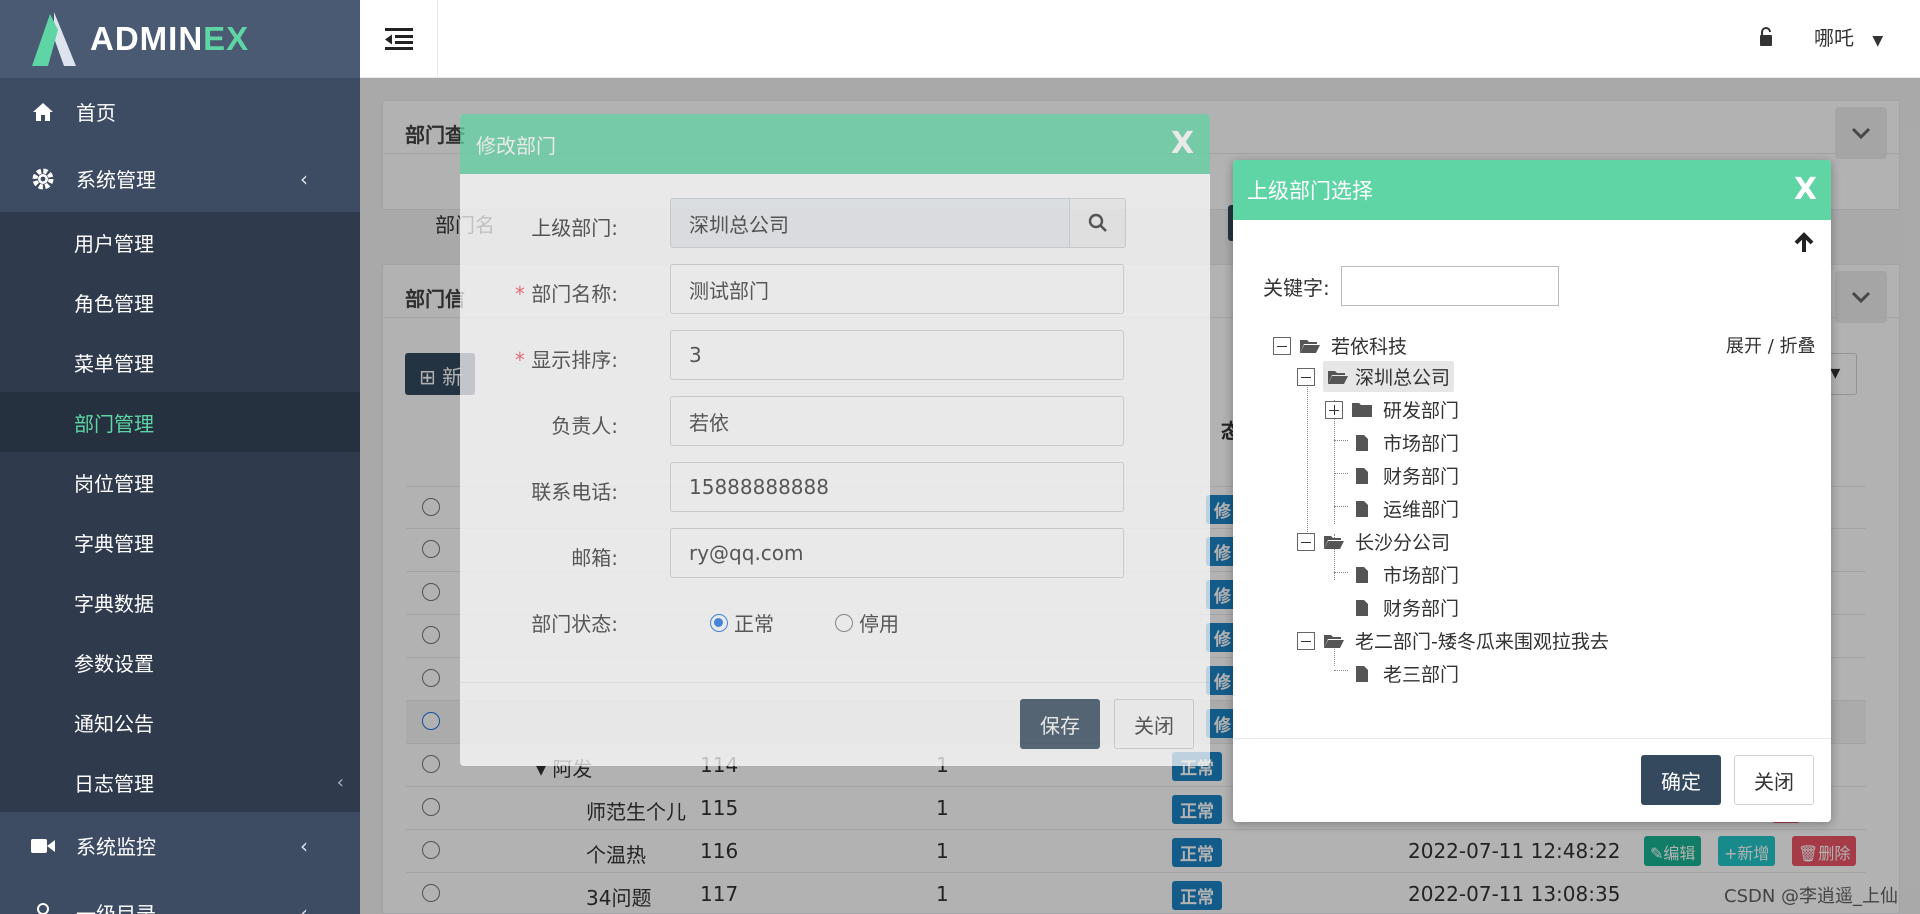 The height and width of the screenshot is (914, 1920). Describe the element at coordinates (897, 289) in the screenshot. I see `dept-name-input: 测试部门` at that location.